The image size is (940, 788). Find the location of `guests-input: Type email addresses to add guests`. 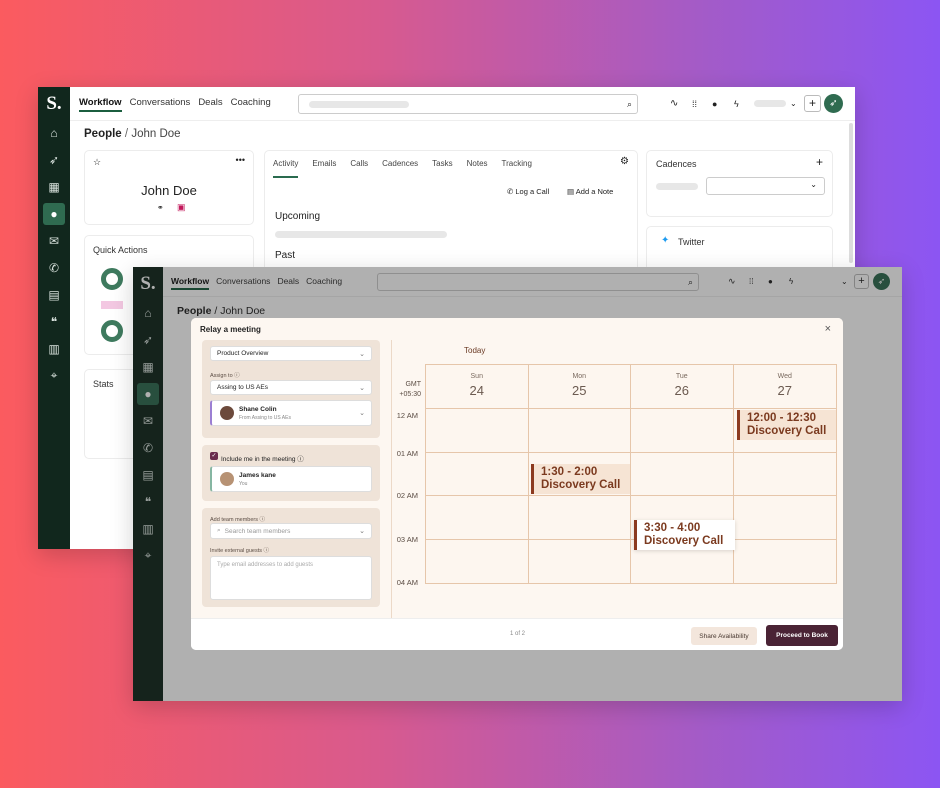

guests-input: Type email addresses to add guests is located at coordinates (291, 578).